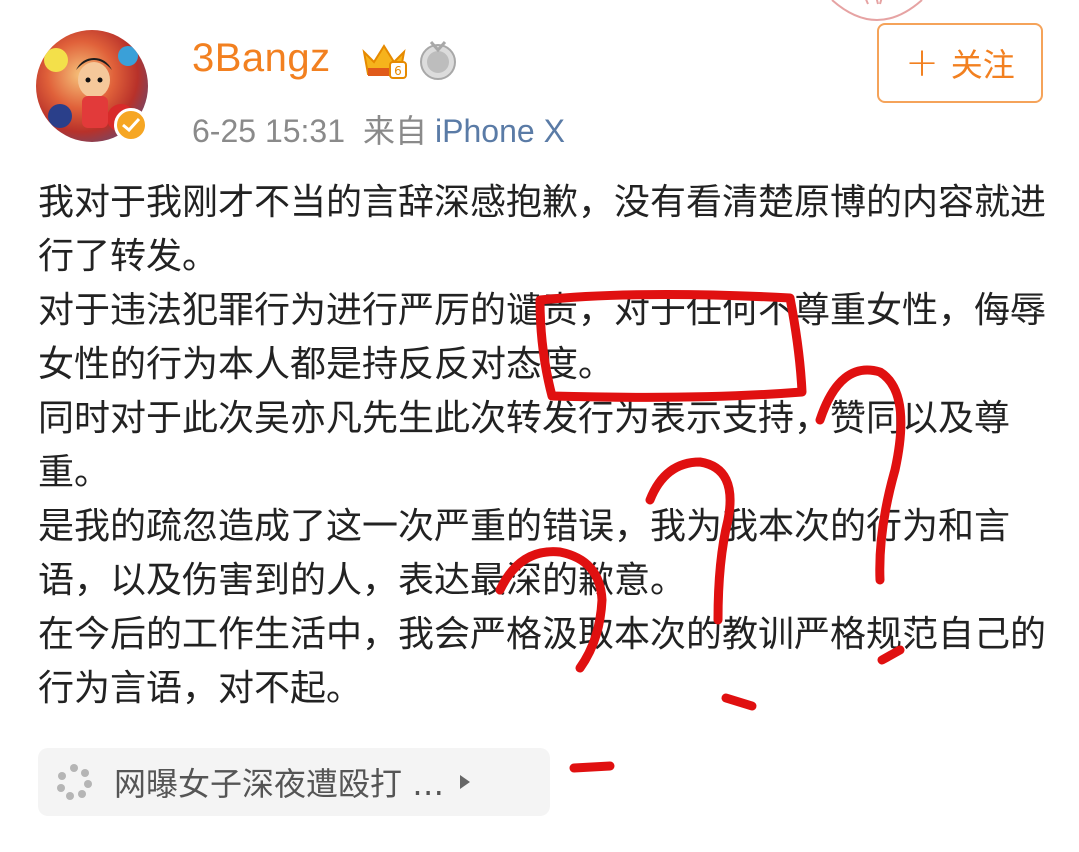  I want to click on username: 3Bangz, so click(261, 58).